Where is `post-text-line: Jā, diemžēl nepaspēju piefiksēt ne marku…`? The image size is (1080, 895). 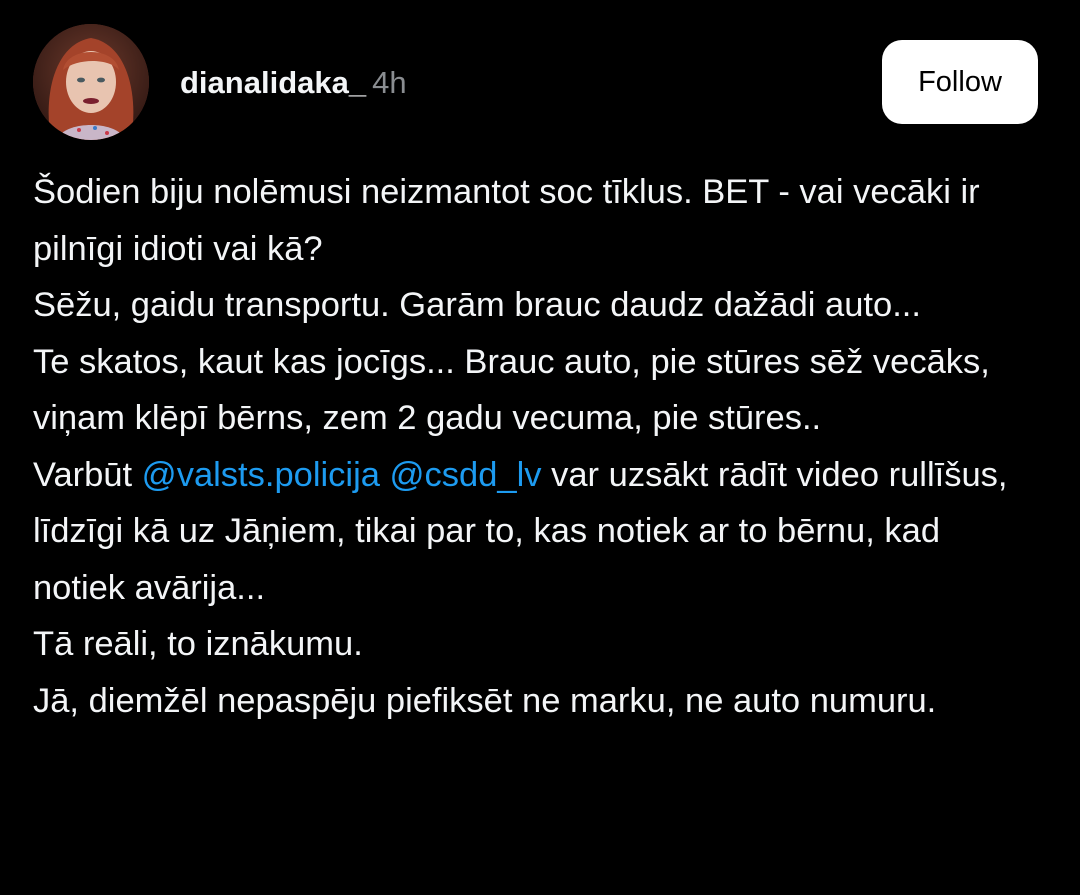
post-text-line: Jā, diemžēl nepaspēju piefiksēt ne marku… is located at coordinates (485, 700).